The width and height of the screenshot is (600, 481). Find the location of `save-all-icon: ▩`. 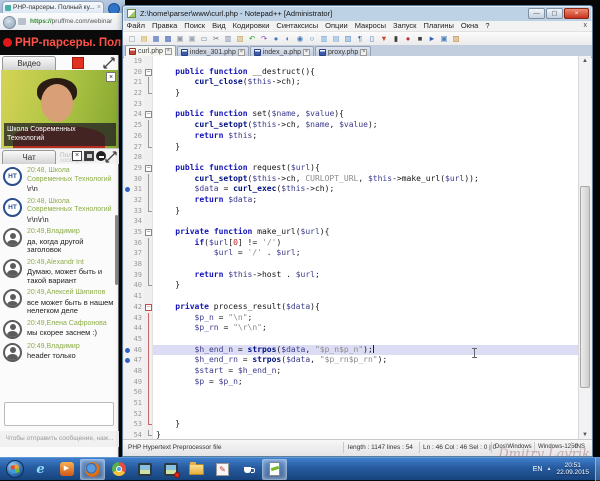

save-all-icon: ▩ is located at coordinates (168, 39).